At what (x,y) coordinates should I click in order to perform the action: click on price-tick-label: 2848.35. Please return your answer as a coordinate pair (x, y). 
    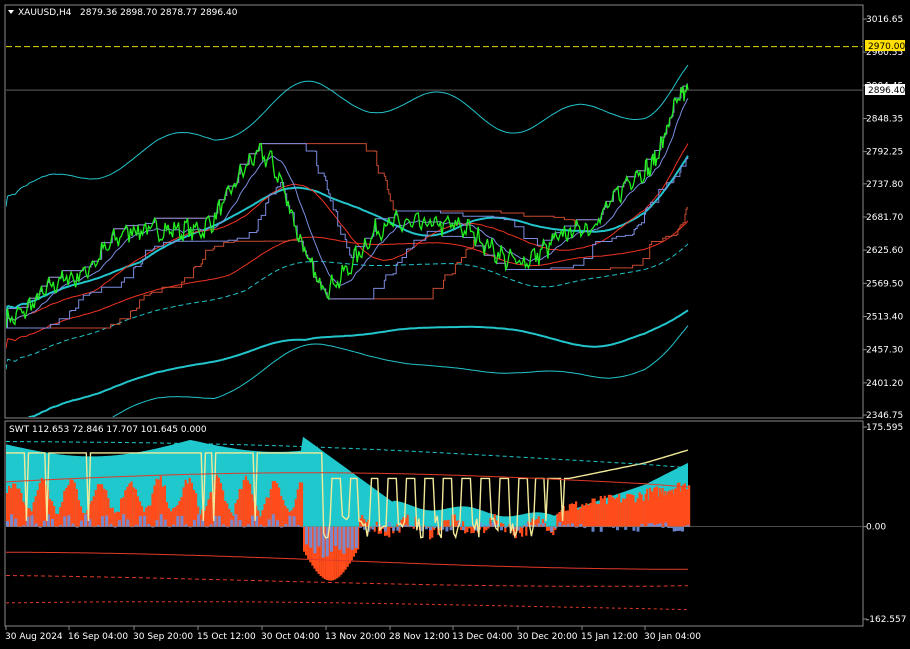
    Looking at the image, I should click on (884, 119).